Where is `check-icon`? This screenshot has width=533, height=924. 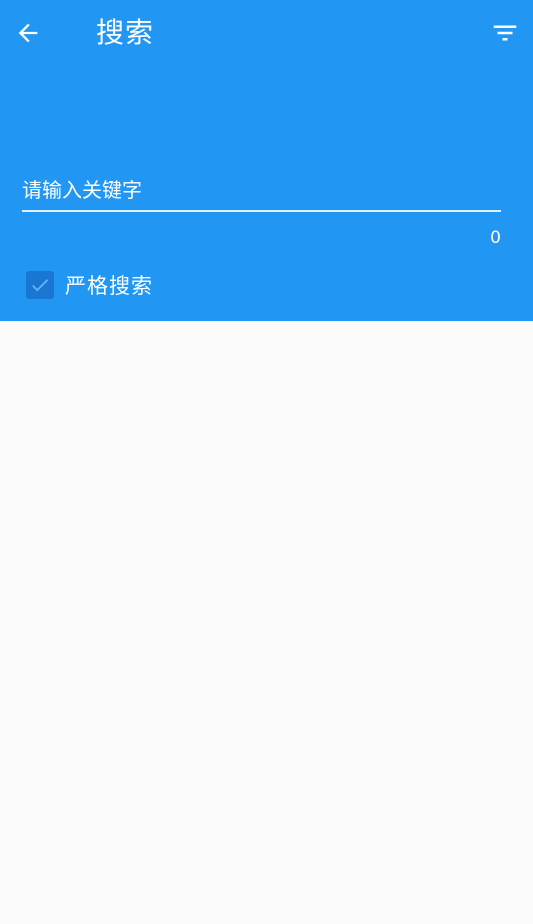
check-icon is located at coordinates (40, 285).